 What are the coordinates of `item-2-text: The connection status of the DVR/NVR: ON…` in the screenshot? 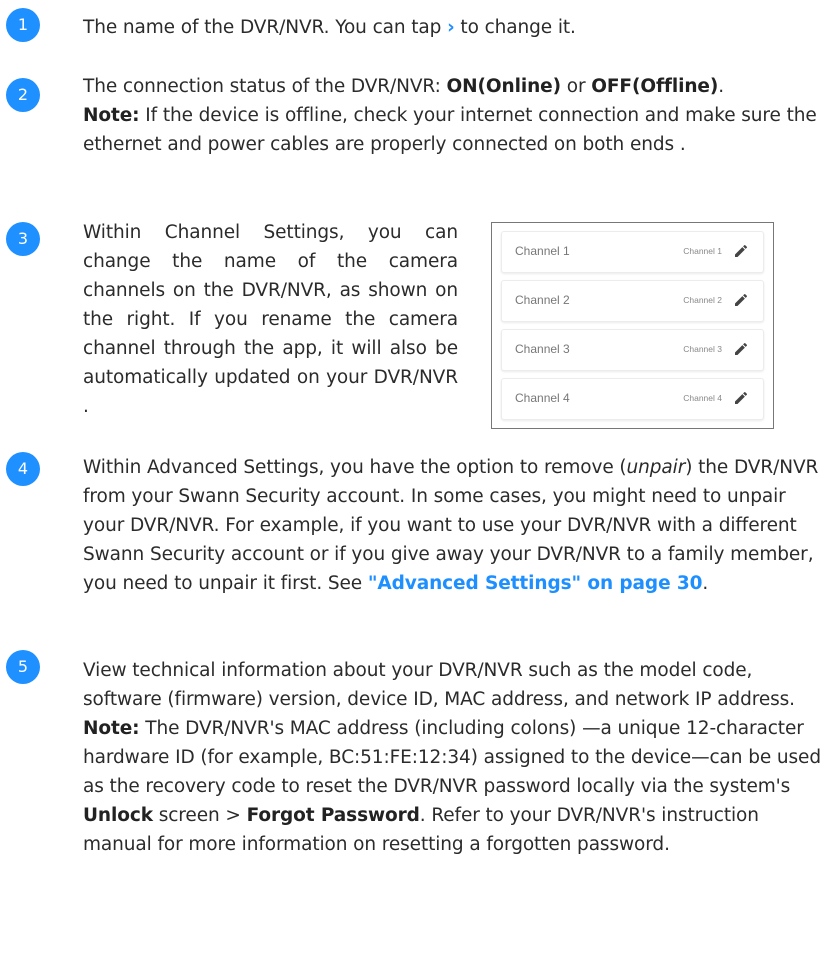 It's located at (455, 115).